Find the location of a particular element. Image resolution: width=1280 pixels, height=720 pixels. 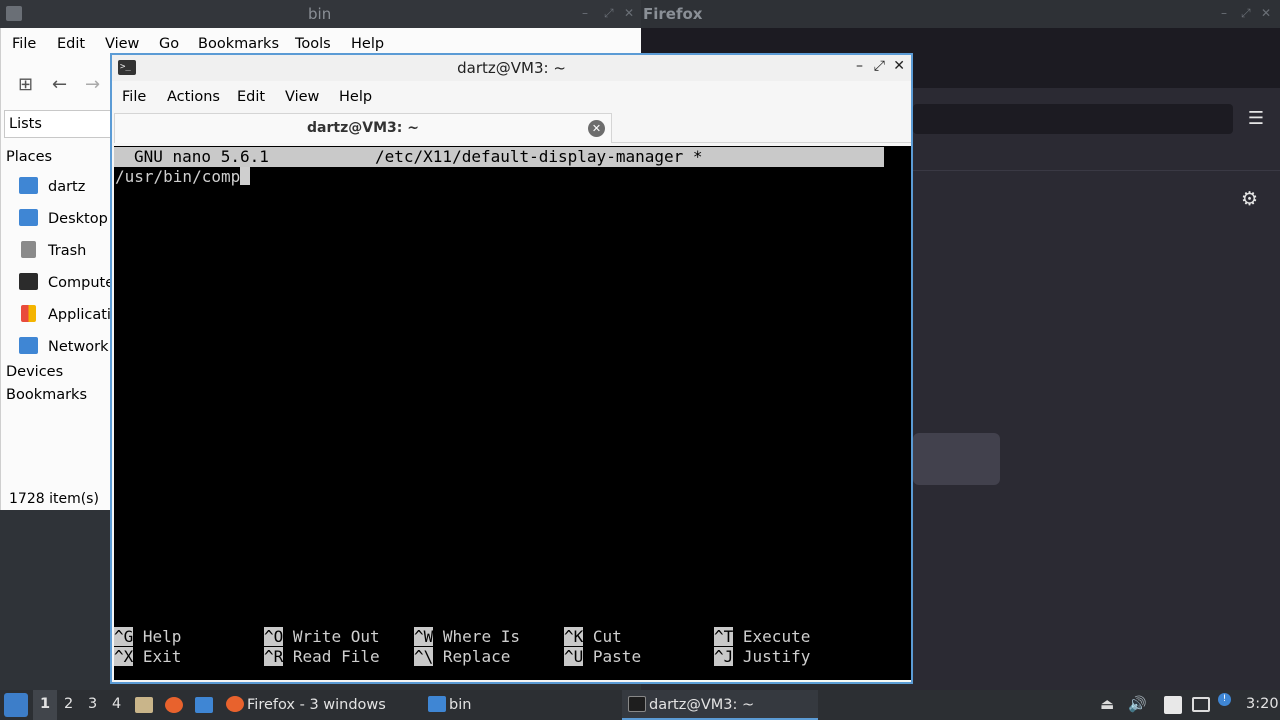

shortcut-exit: ^X Exit is located at coordinates (147, 657).